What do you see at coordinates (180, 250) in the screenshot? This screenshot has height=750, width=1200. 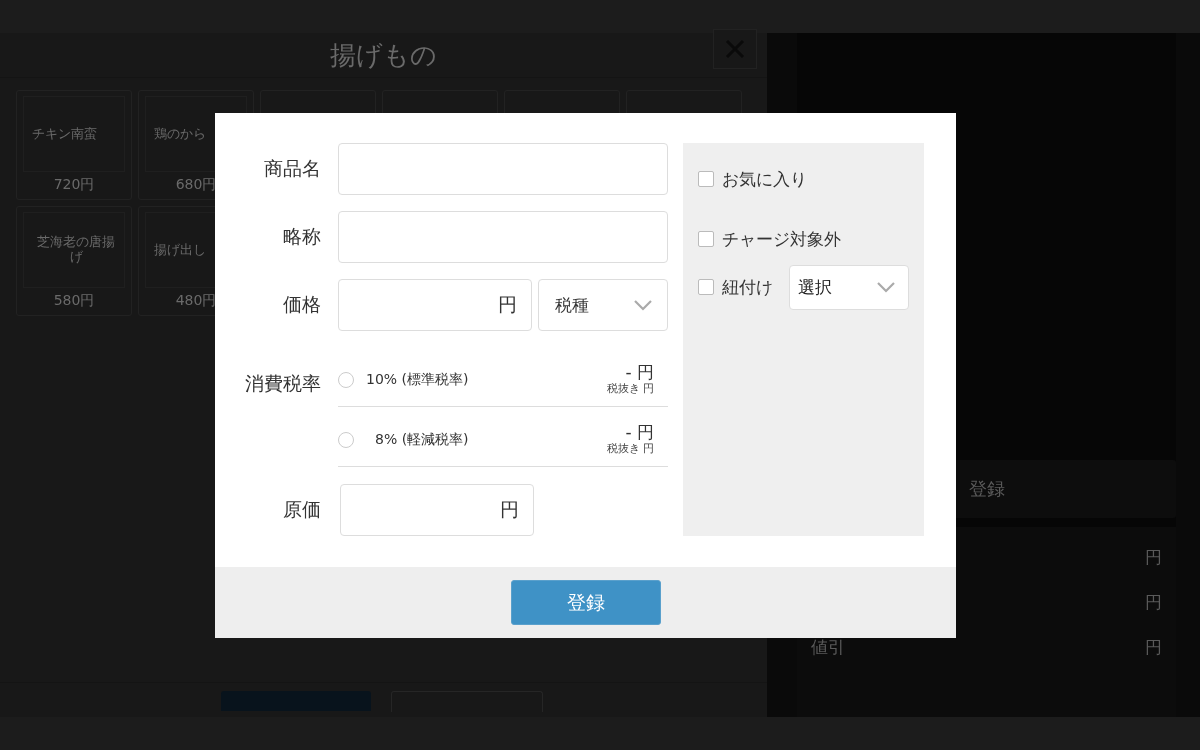 I see `product-name: 揚げ出し` at bounding box center [180, 250].